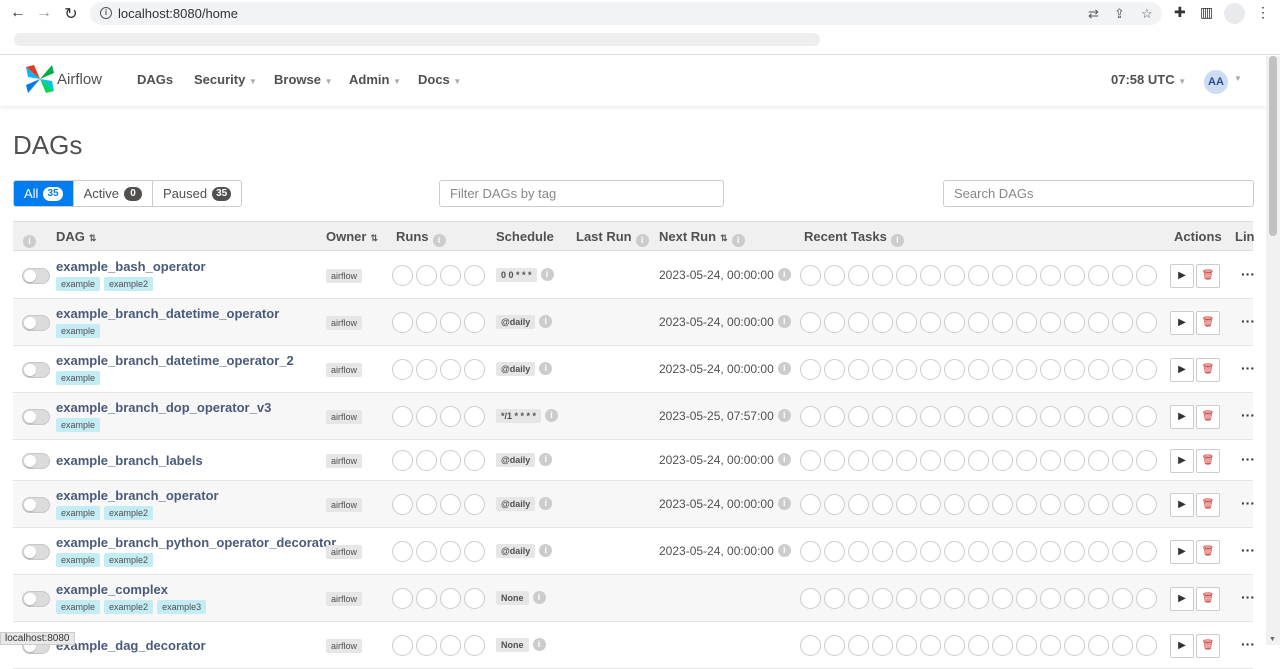 This screenshot has width=1280, height=669. What do you see at coordinates (129, 284) in the screenshot?
I see `dag-tag: example2` at bounding box center [129, 284].